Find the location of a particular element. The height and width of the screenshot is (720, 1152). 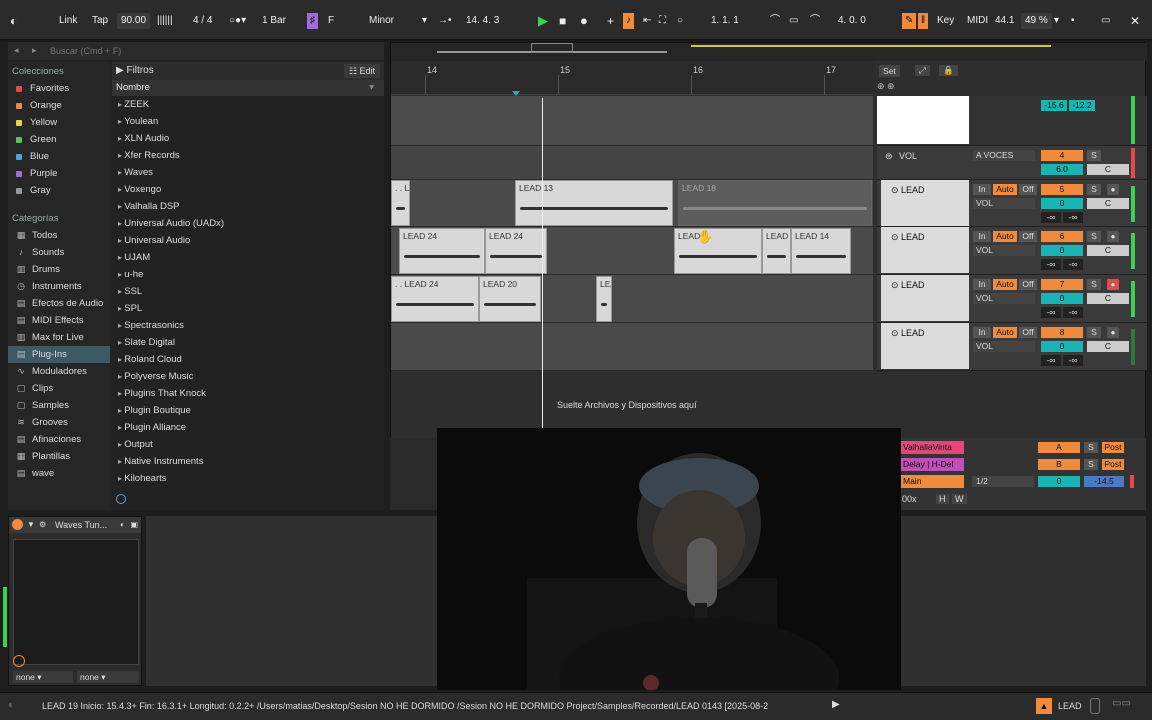

width-button: W is located at coordinates (959, 499).